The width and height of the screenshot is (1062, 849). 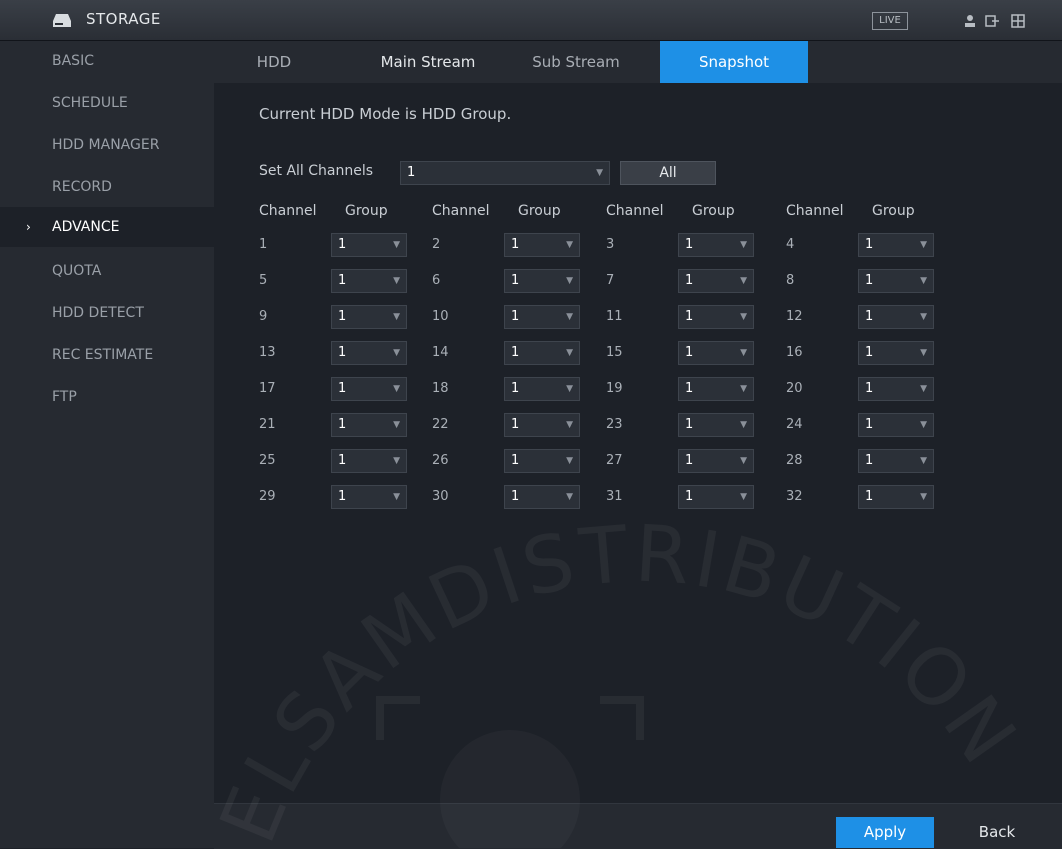 What do you see at coordinates (505, 173) in the screenshot?
I see `set-all-channels-select: 1 ▼` at bounding box center [505, 173].